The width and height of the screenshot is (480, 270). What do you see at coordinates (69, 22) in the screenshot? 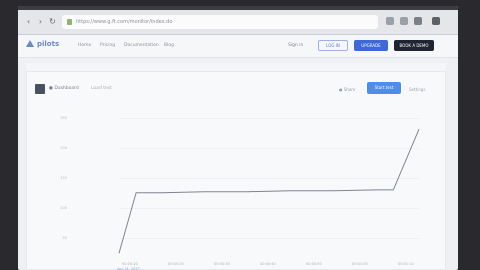
I see `lock-icon` at bounding box center [69, 22].